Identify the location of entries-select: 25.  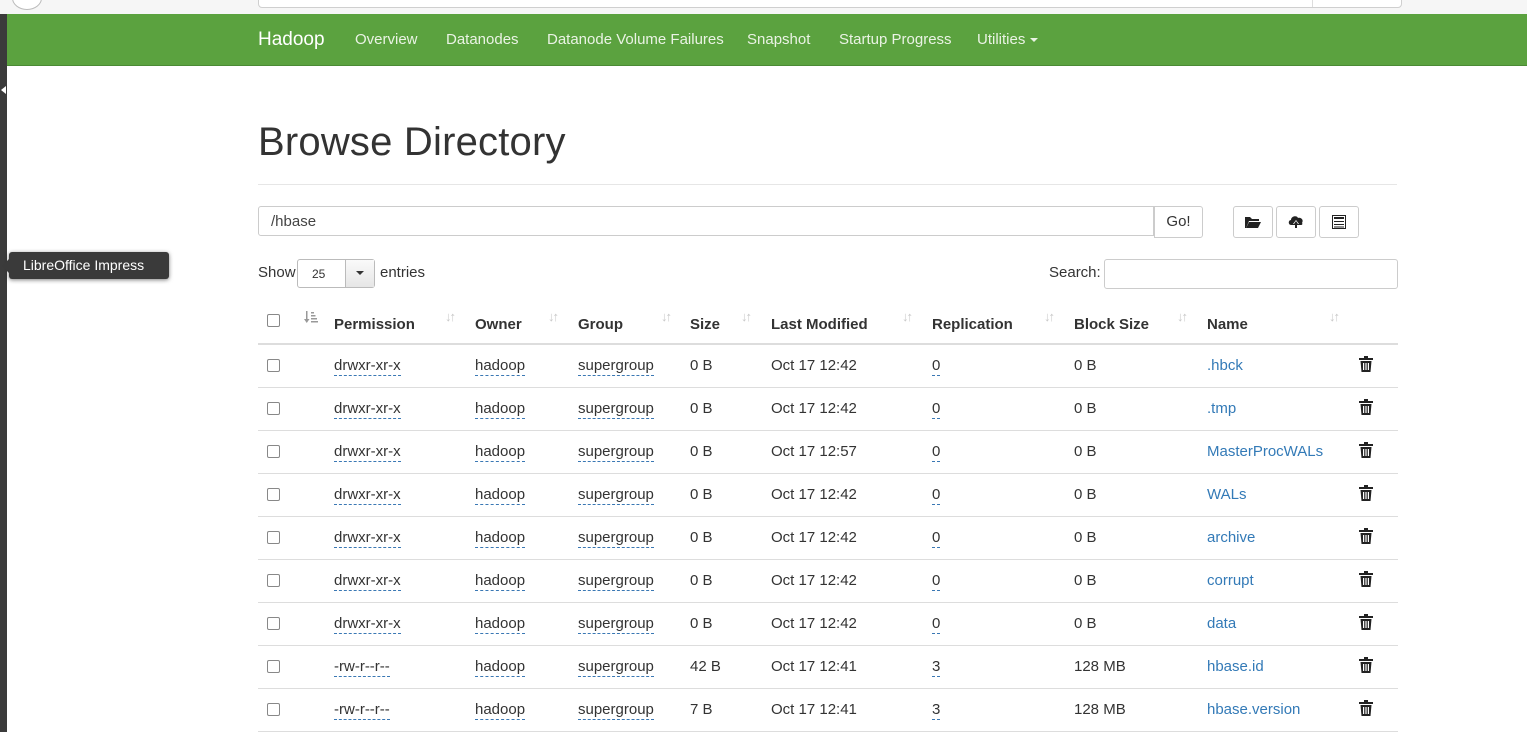
(336, 273).